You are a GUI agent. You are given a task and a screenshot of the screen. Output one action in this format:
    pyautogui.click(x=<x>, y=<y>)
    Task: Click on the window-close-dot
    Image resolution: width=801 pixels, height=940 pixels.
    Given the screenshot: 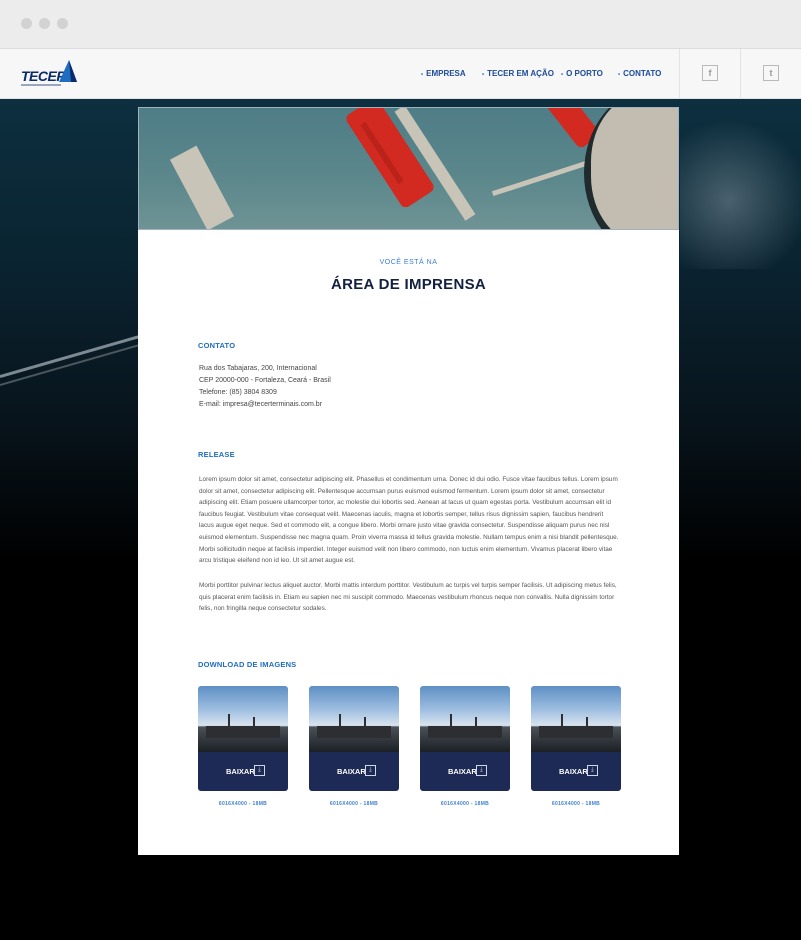 What is the action you would take?
    pyautogui.click(x=26, y=23)
    